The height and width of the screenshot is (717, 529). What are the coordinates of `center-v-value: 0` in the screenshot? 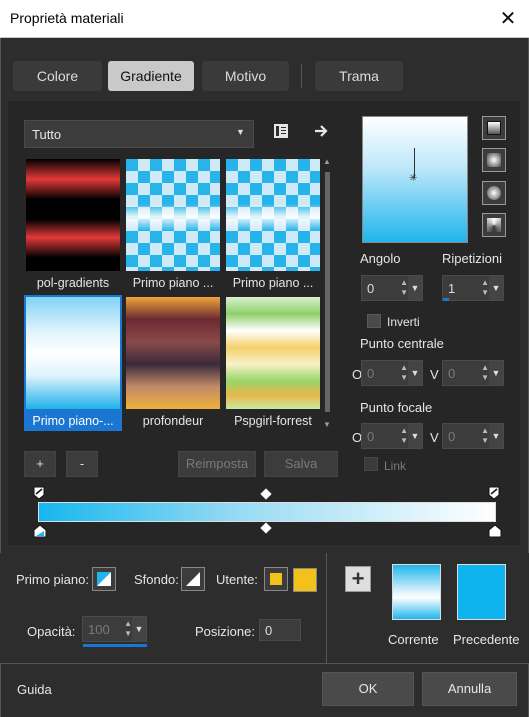 It's located at (452, 373).